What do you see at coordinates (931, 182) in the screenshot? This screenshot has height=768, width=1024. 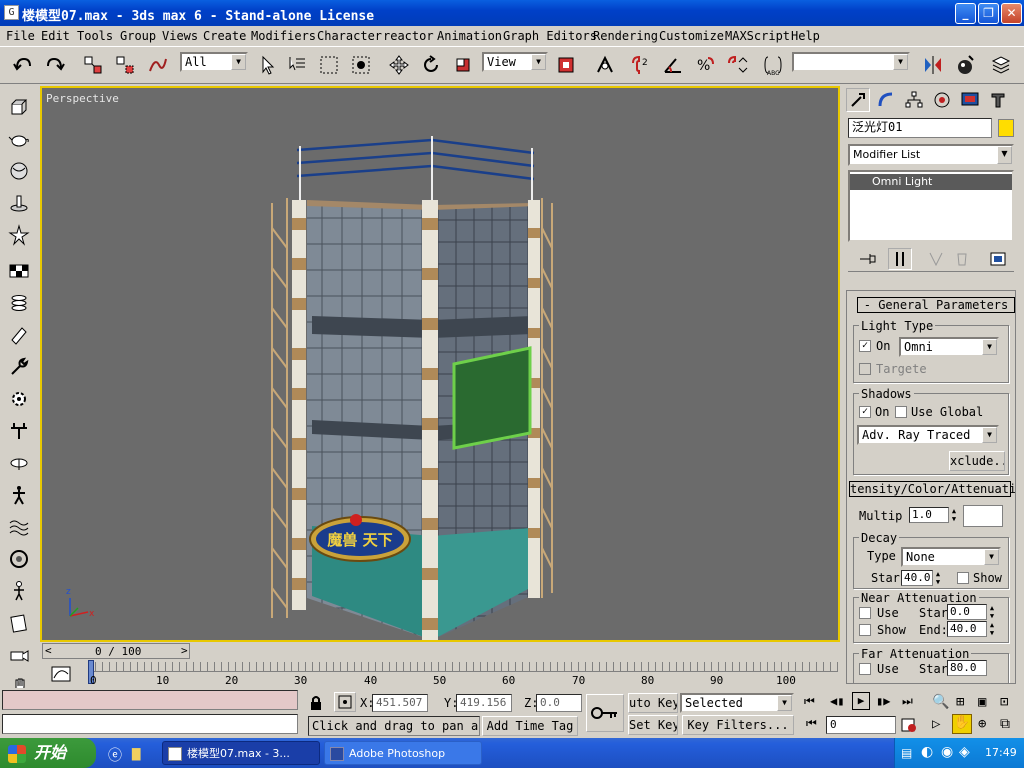 I see `stack-item-omni-light: Omni Light` at bounding box center [931, 182].